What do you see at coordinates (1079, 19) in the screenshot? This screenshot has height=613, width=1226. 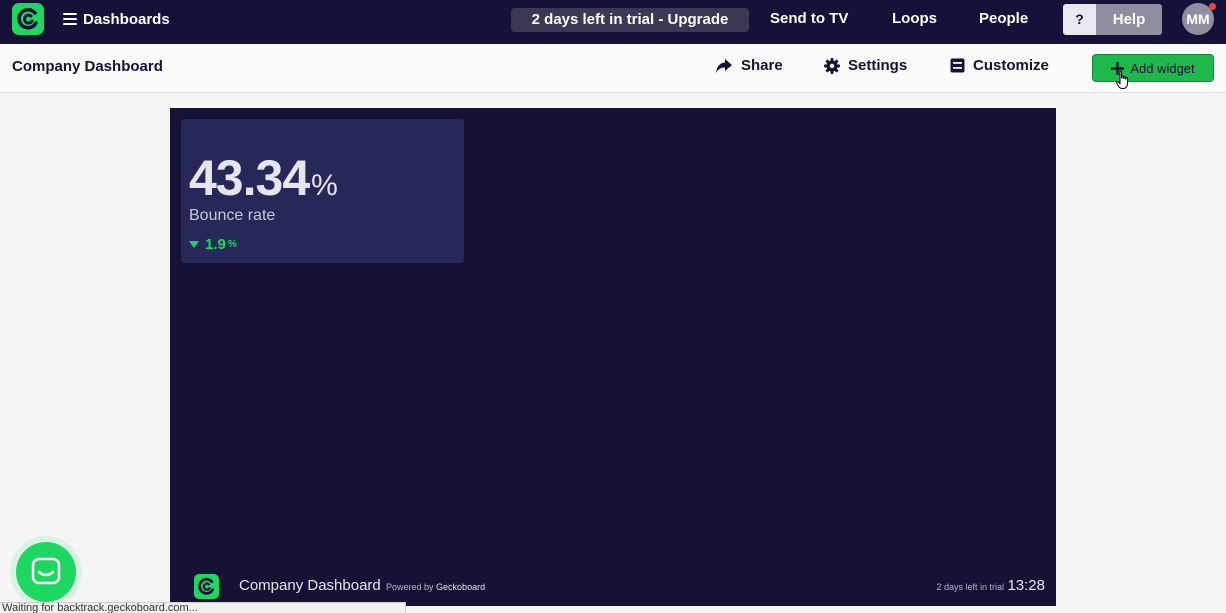 I see `question-mark-icon: ?` at bounding box center [1079, 19].